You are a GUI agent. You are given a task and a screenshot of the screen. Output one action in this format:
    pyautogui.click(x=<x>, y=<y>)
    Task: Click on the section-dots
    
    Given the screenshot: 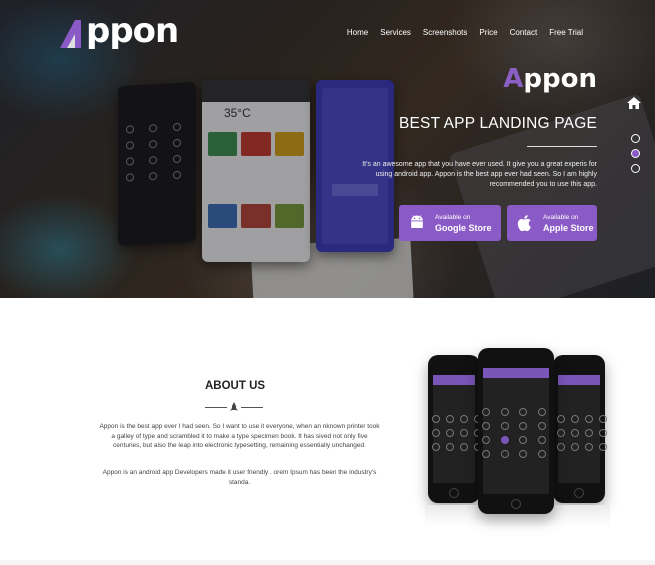 What is the action you would take?
    pyautogui.click(x=635, y=153)
    